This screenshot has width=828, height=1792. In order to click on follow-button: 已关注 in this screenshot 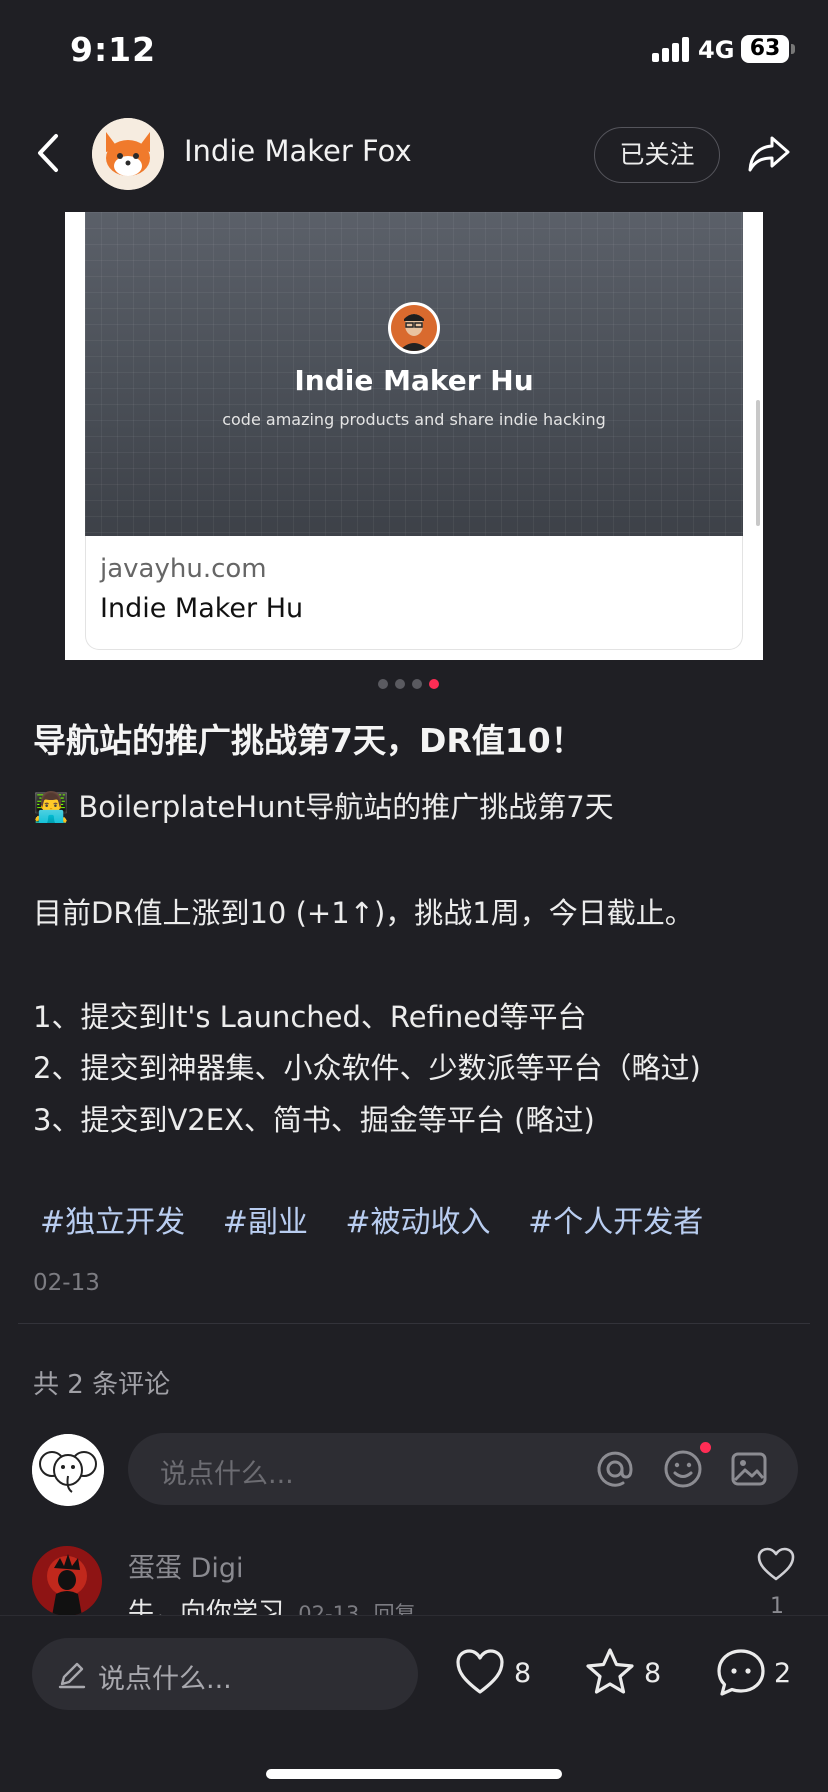, I will do `click(657, 155)`.